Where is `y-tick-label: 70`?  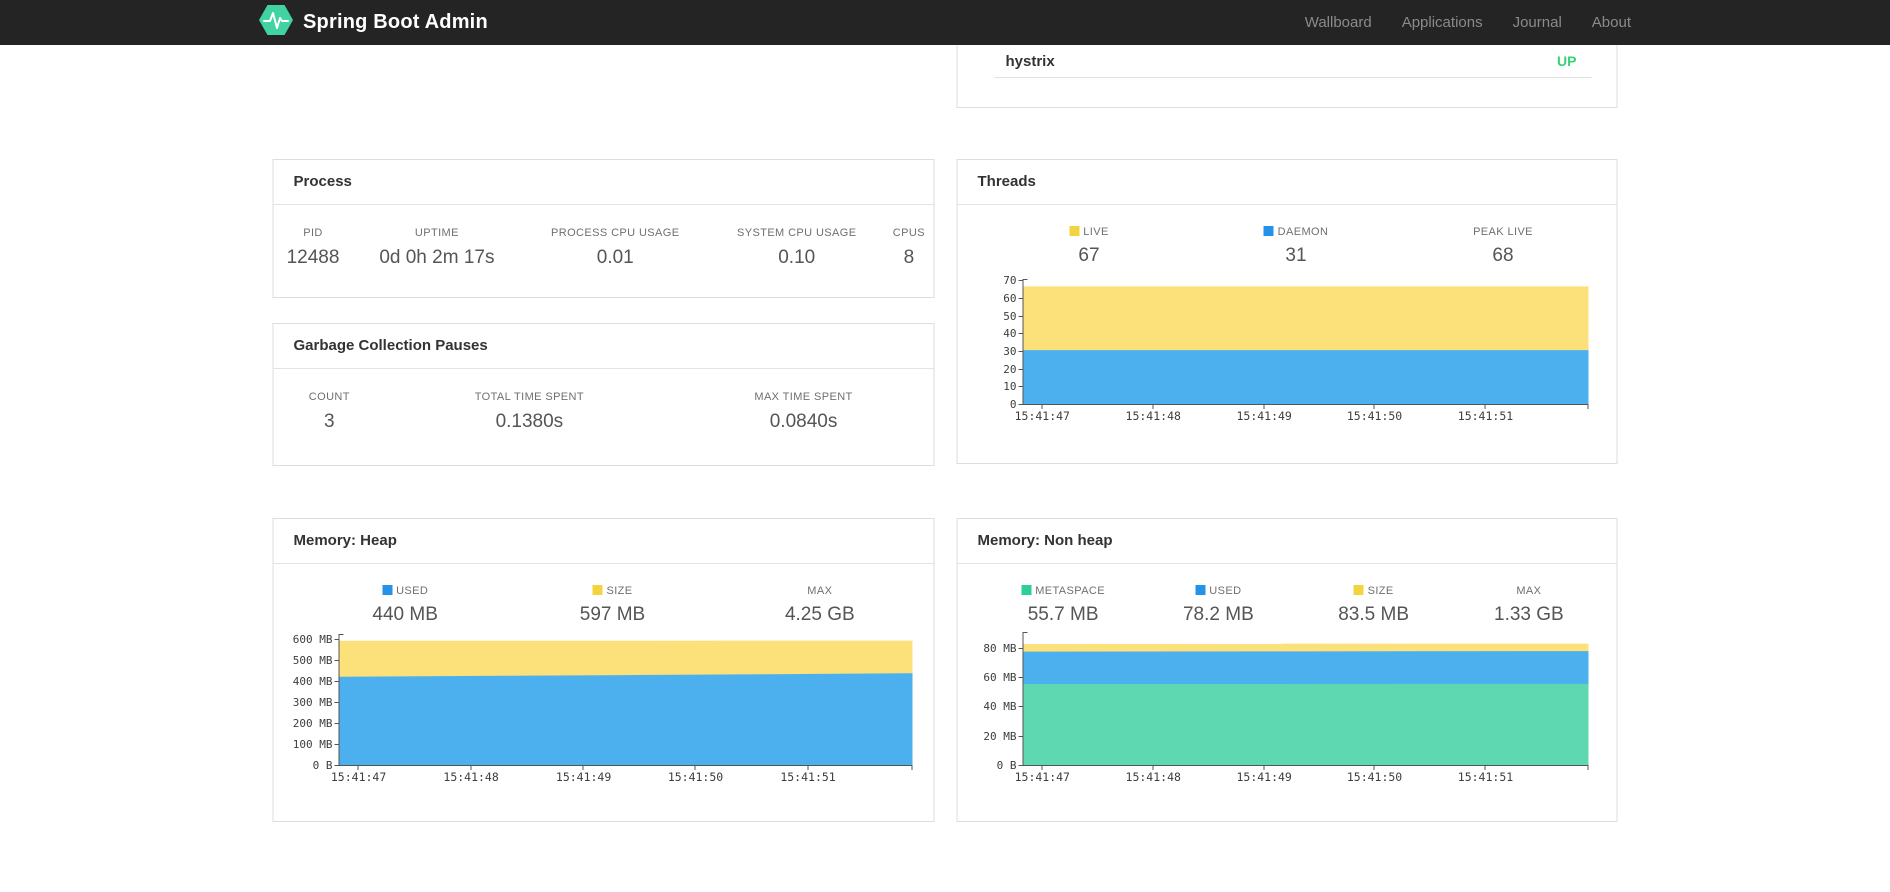 y-tick-label: 70 is located at coordinates (1010, 281).